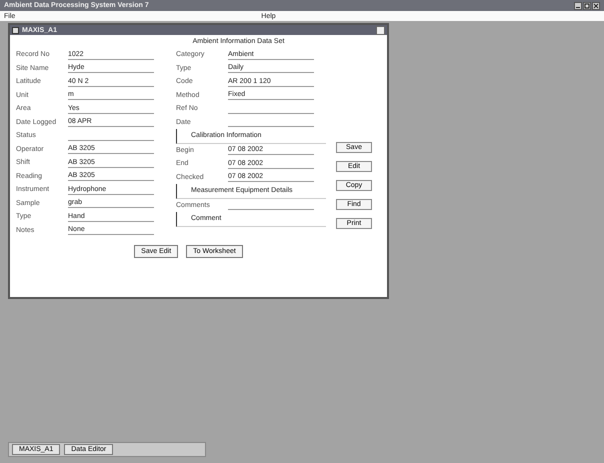 Image resolution: width=604 pixels, height=463 pixels. What do you see at coordinates (587, 6) in the screenshot?
I see `maximize-icon` at bounding box center [587, 6].